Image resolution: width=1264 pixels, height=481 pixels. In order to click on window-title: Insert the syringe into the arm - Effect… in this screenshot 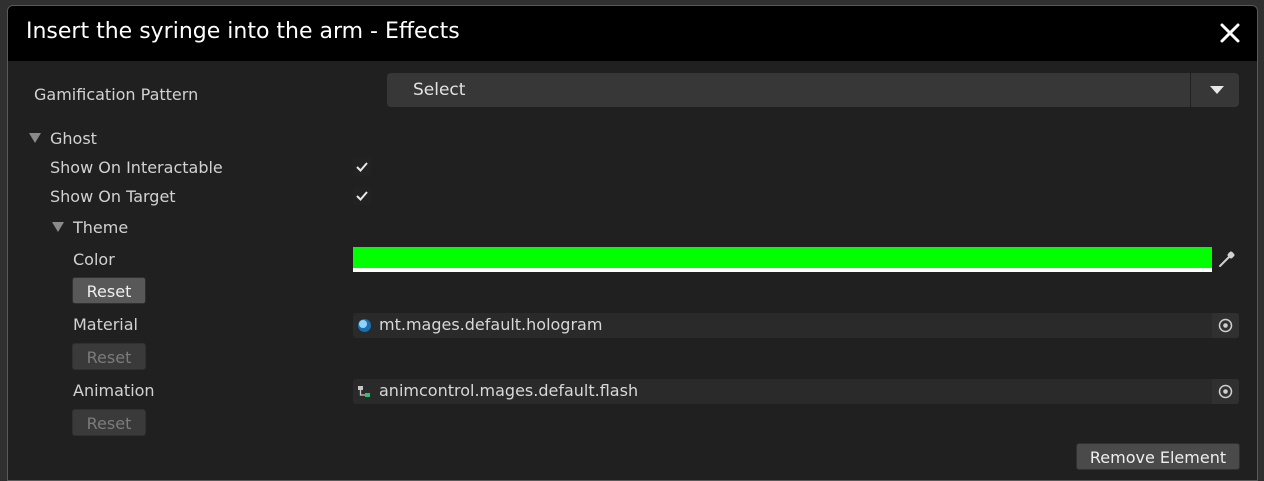, I will do `click(243, 31)`.